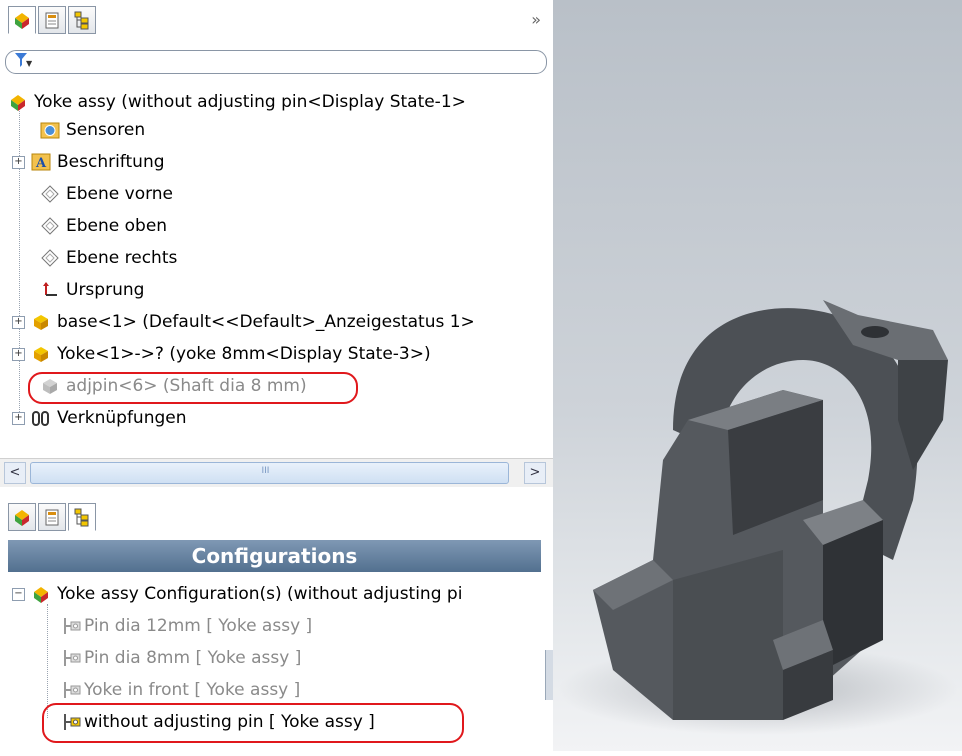  What do you see at coordinates (122, 258) in the screenshot?
I see `tree-item-label: Ebene rechts` at bounding box center [122, 258].